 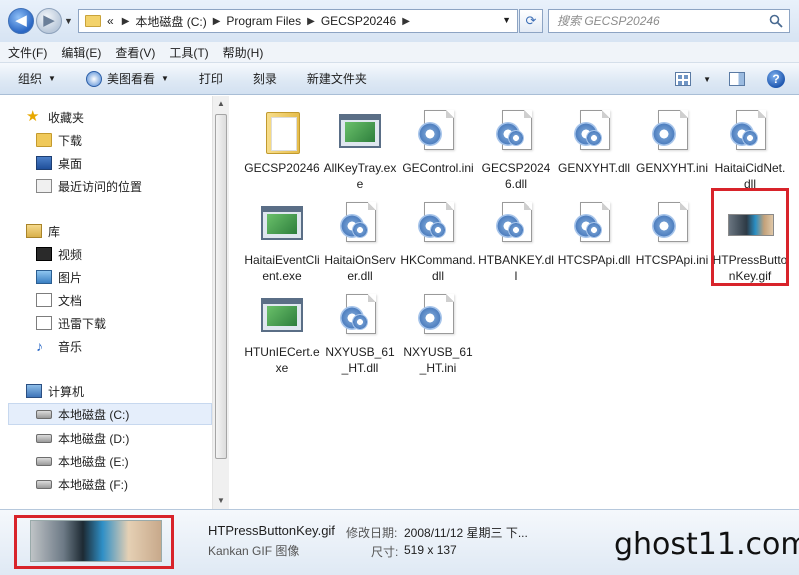 What do you see at coordinates (221, 104) in the screenshot?
I see `scroll-up-icon: ▲` at bounding box center [221, 104].